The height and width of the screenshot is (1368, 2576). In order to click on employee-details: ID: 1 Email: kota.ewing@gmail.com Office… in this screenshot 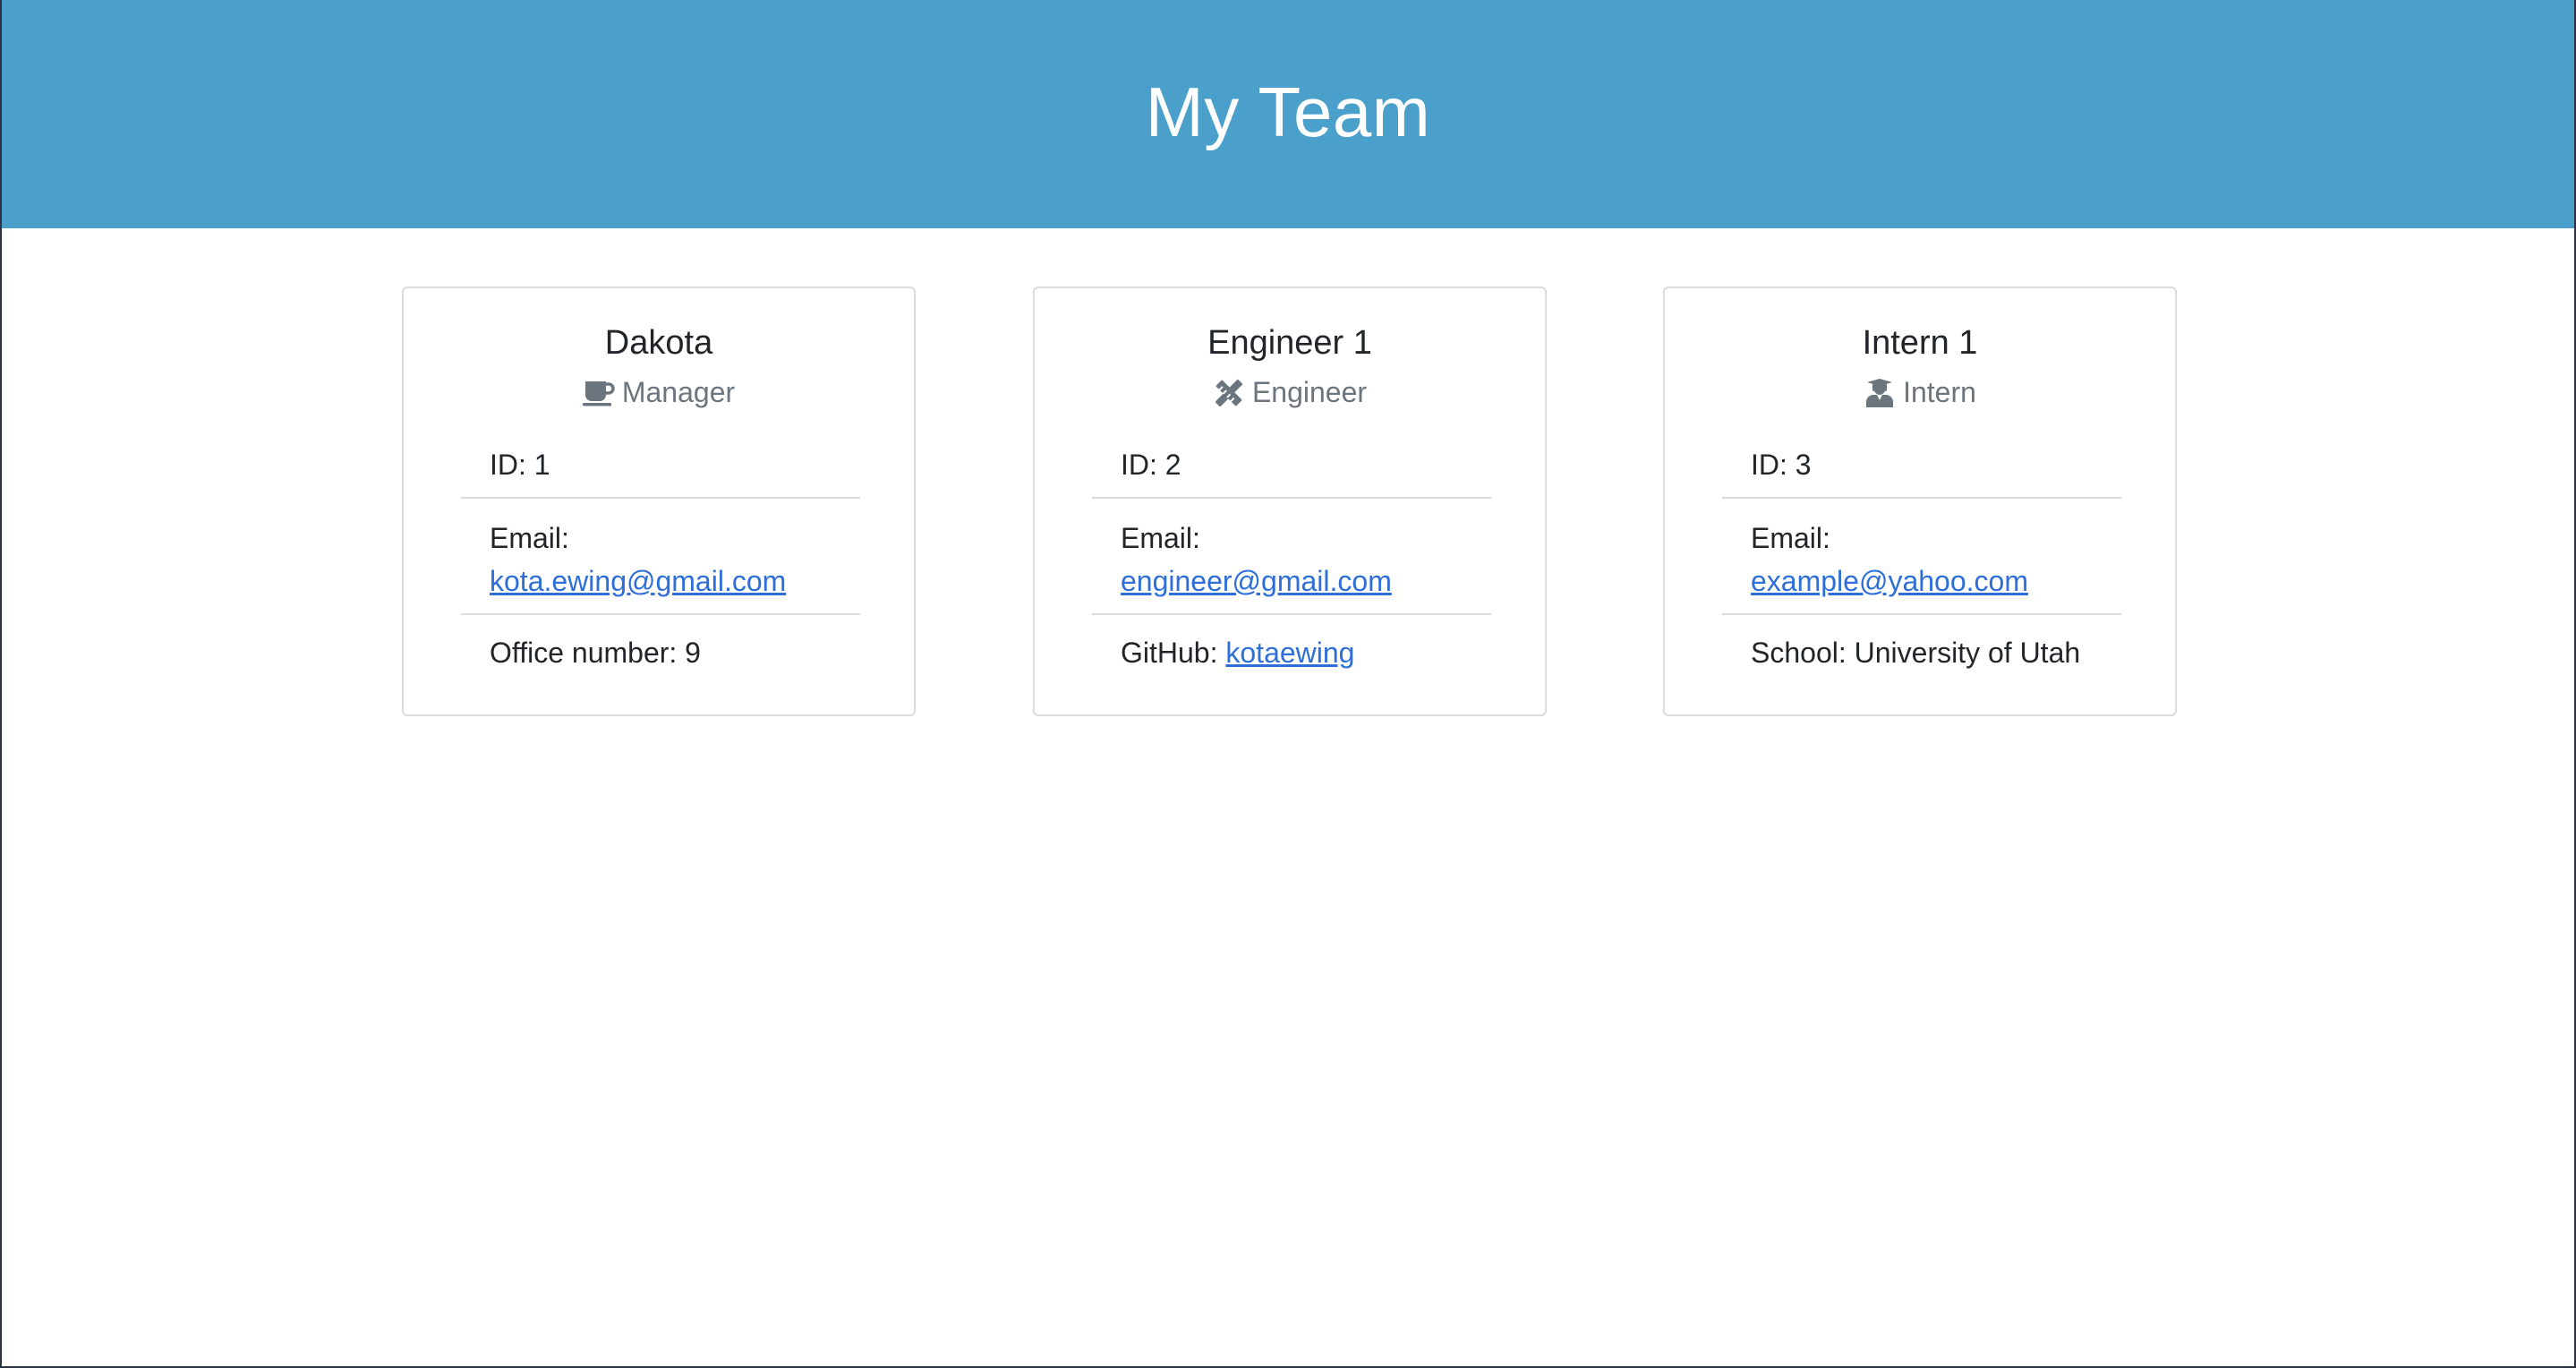, I will do `click(660, 549)`.